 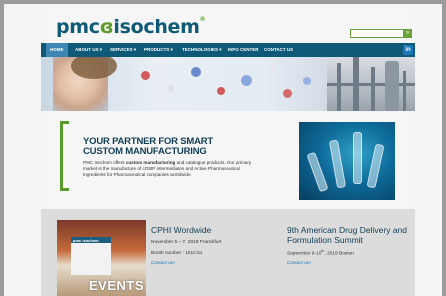 What do you see at coordinates (408, 50) in the screenshot?
I see `linkedin-icon: in` at bounding box center [408, 50].